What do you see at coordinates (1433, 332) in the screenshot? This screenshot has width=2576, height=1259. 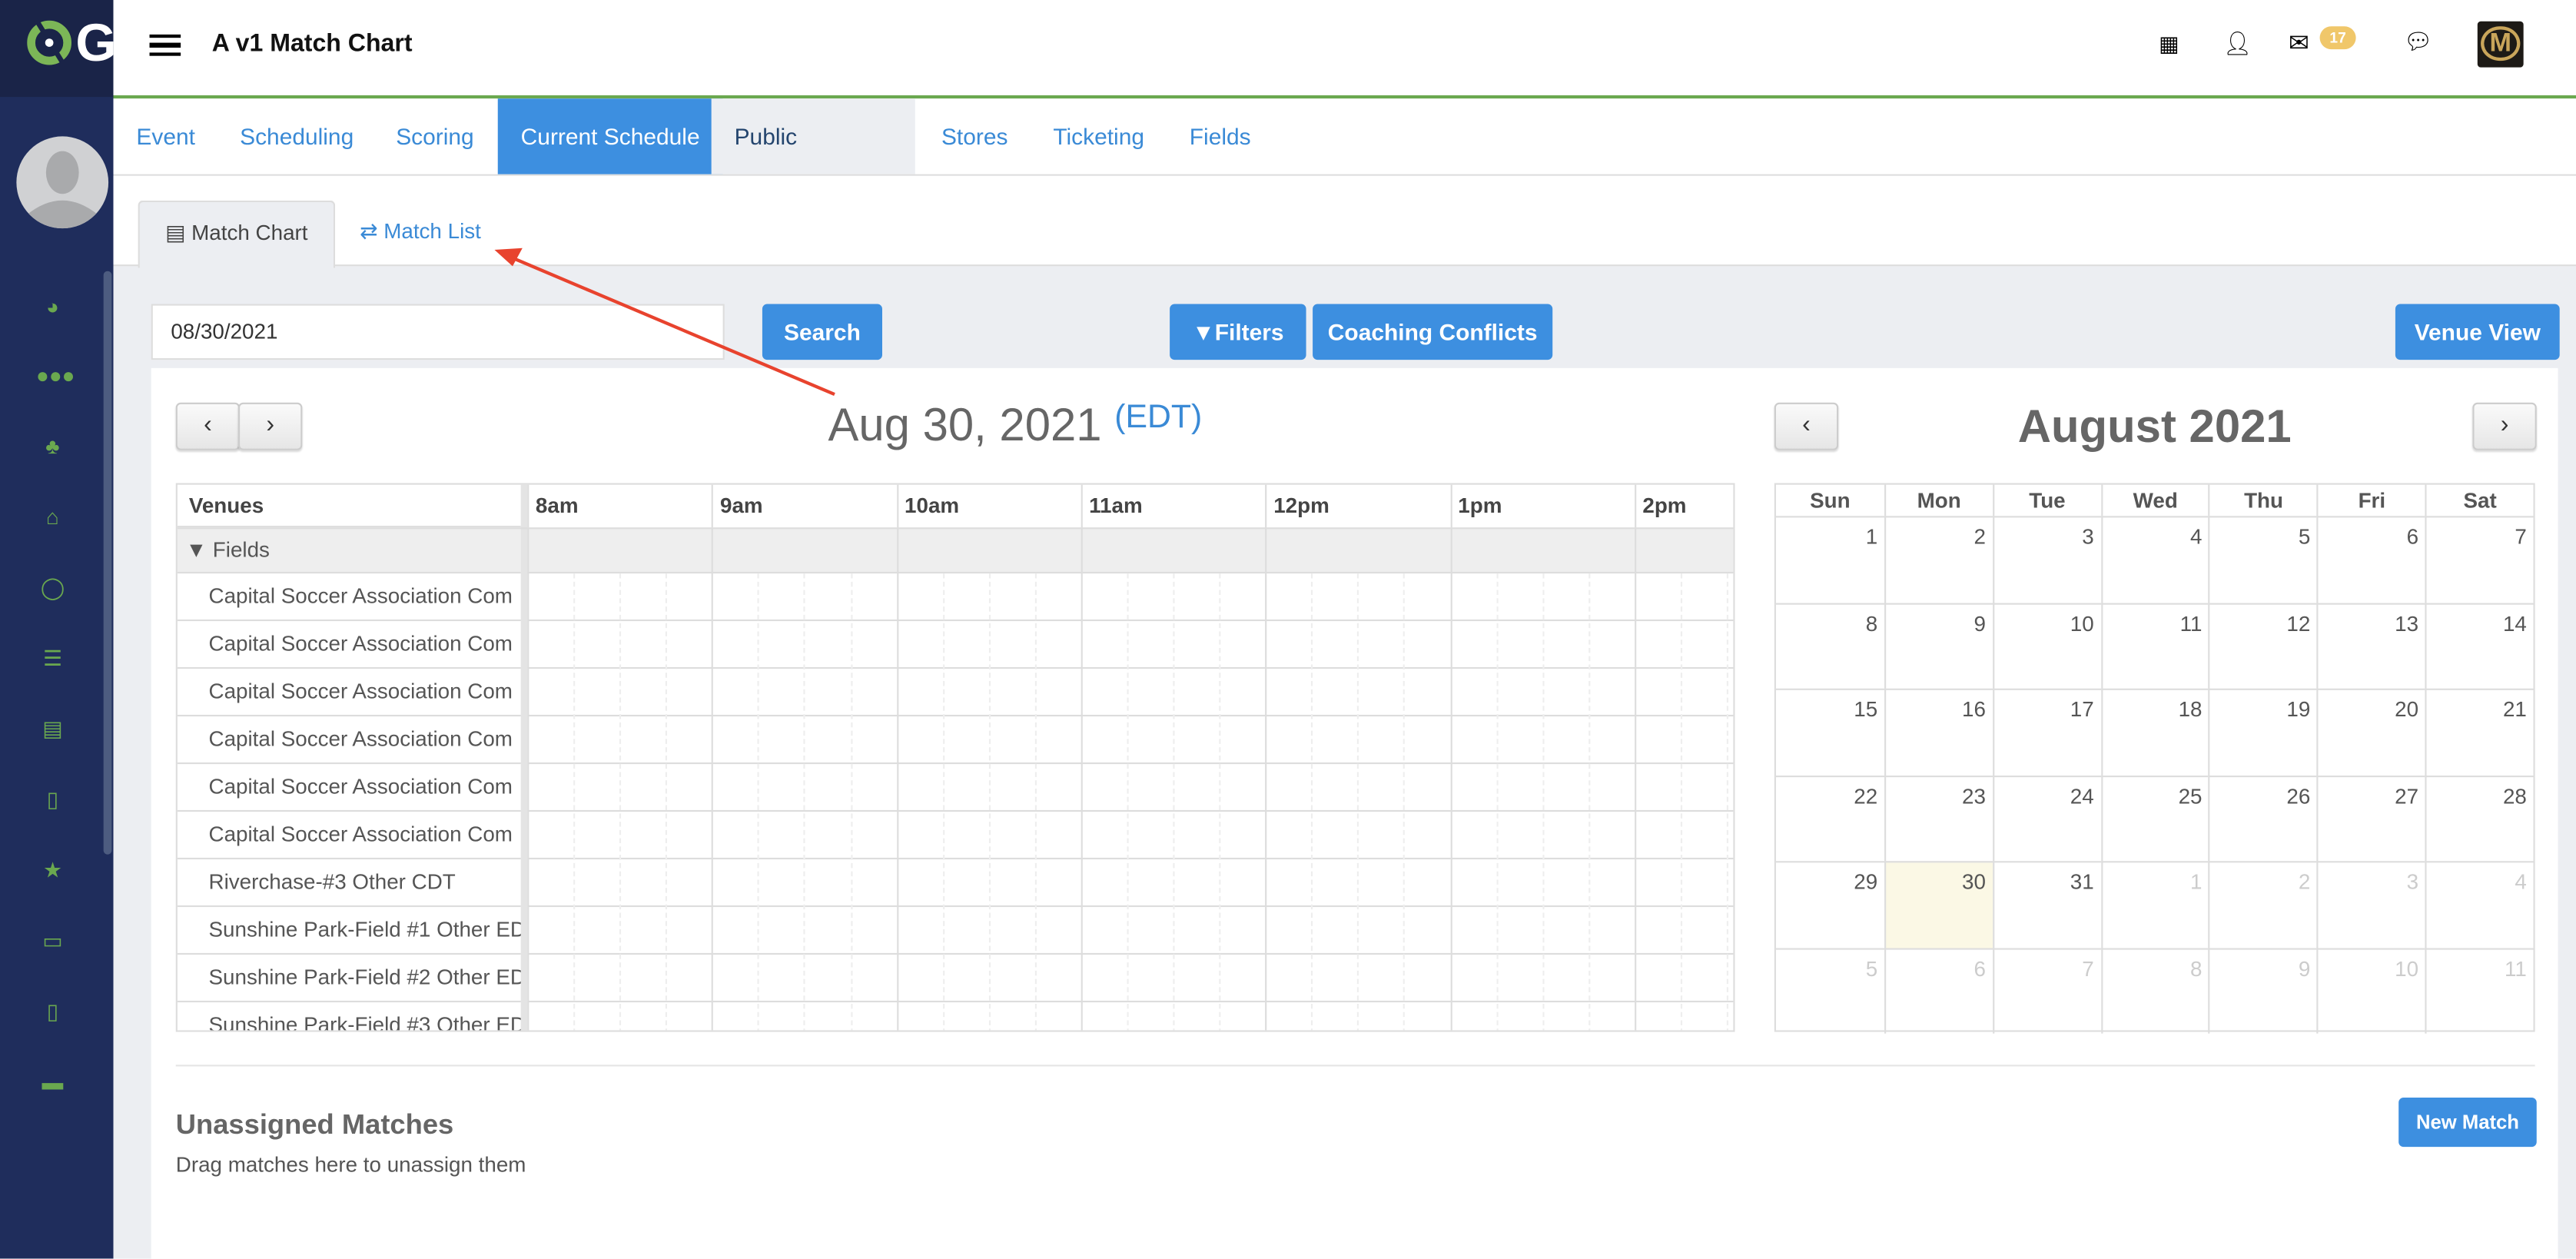 I see `coaching-conflicts-button: Coaching Conflicts` at bounding box center [1433, 332].